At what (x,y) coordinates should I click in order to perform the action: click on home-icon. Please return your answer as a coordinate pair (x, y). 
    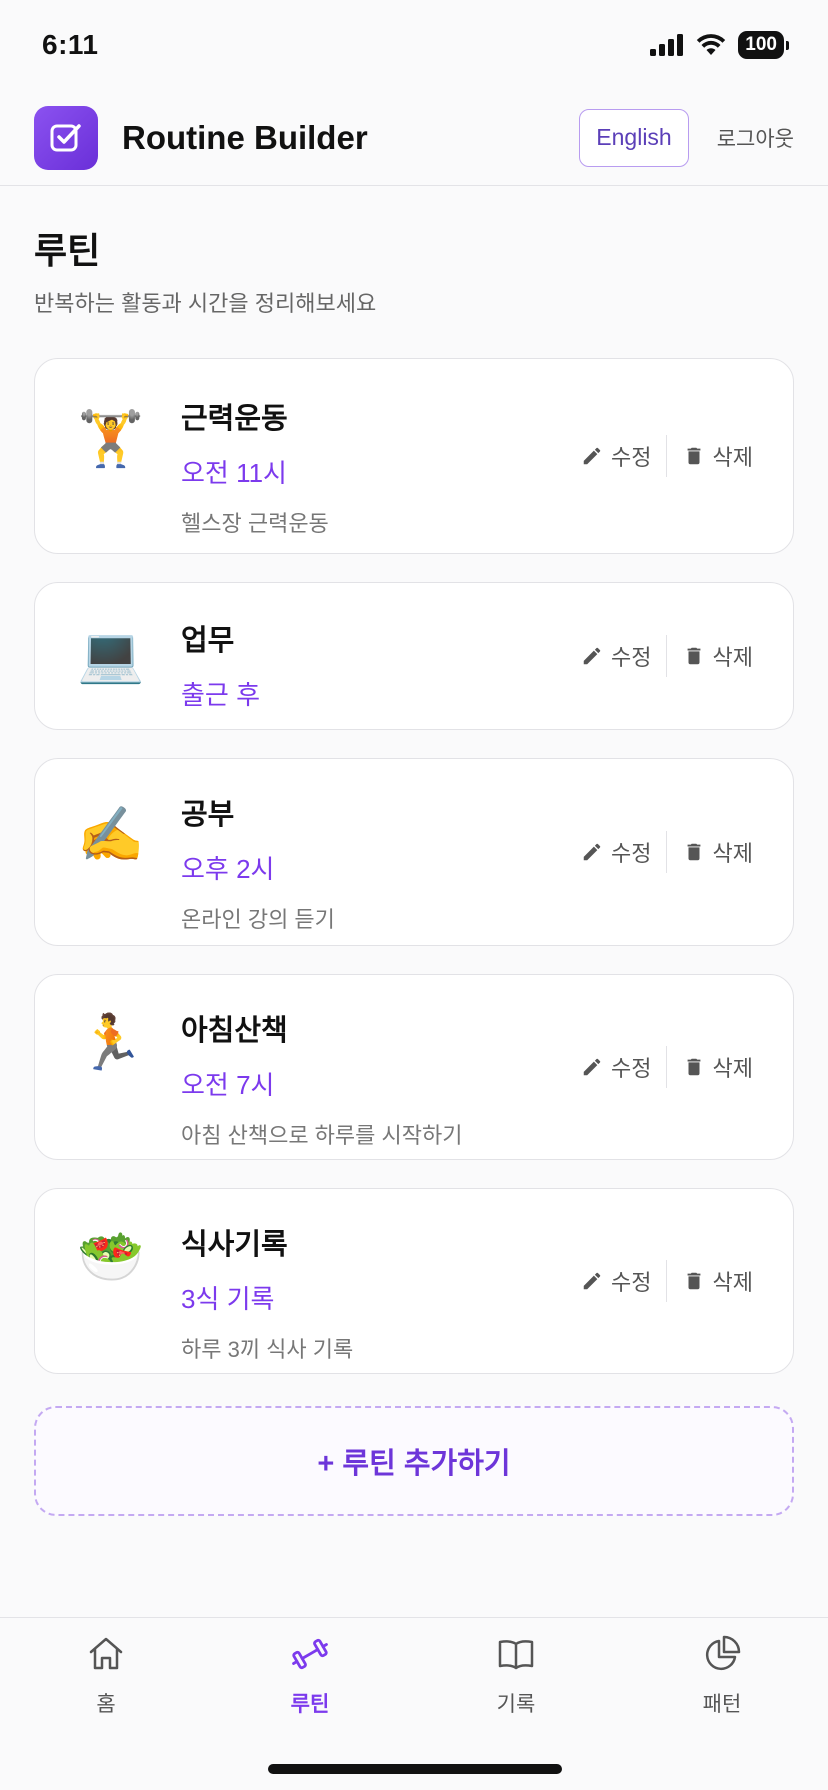
    Looking at the image, I should click on (106, 1654).